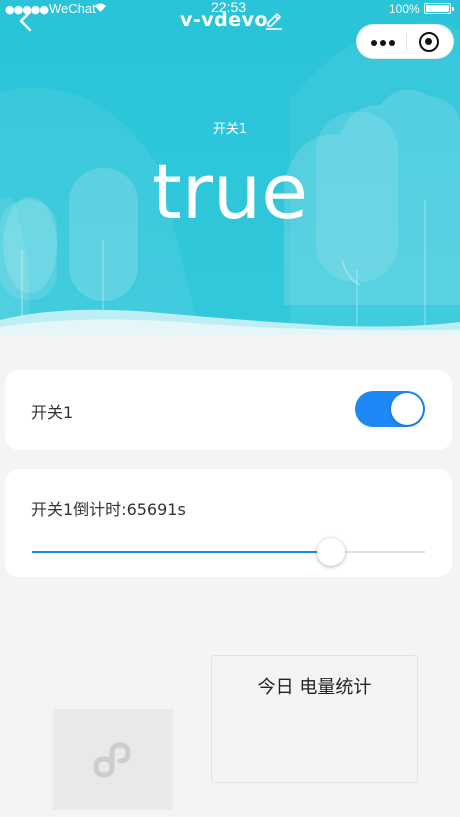 The image size is (460, 817). What do you see at coordinates (26, 21) in the screenshot?
I see `chevron-left-icon` at bounding box center [26, 21].